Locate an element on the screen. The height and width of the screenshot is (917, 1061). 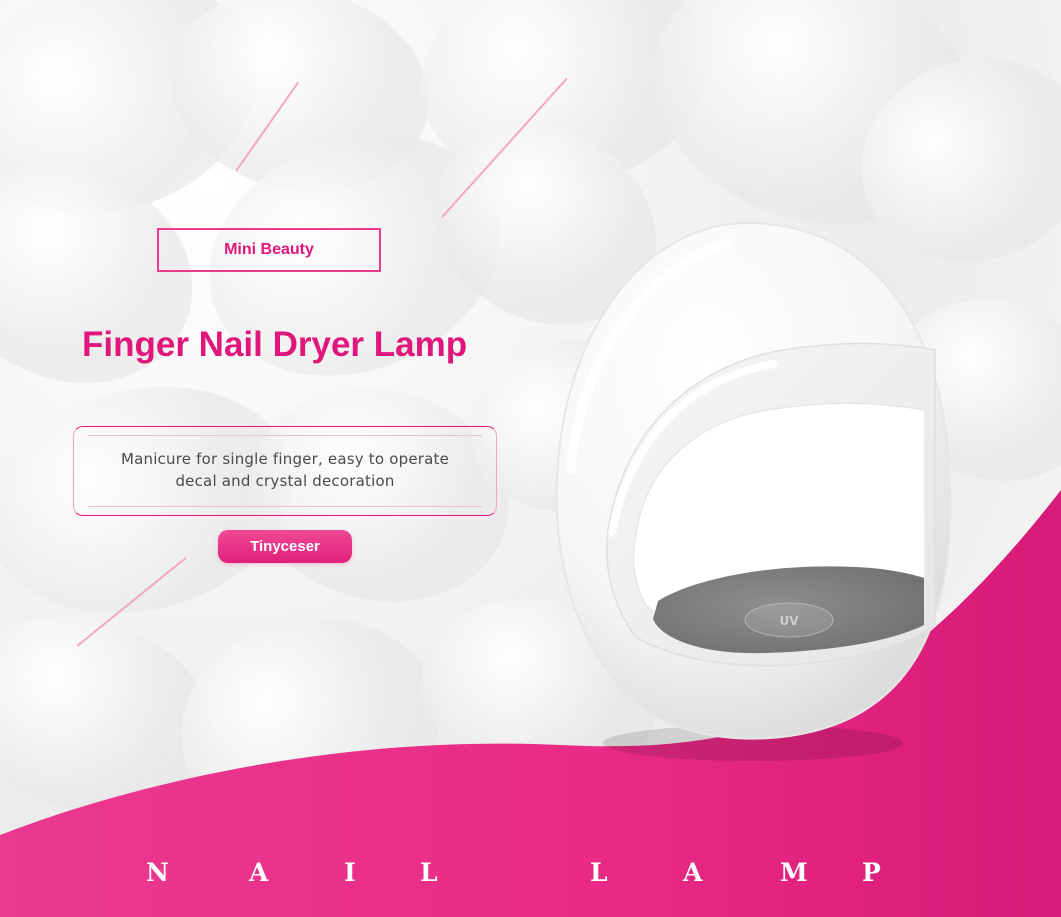
footer-char-p: P is located at coordinates (871, 872).